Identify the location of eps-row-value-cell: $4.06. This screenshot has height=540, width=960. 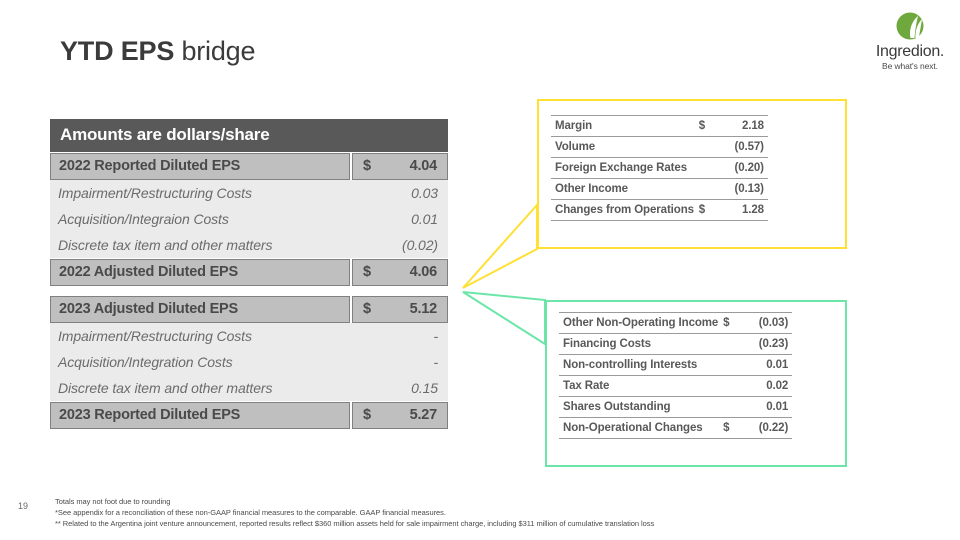
(400, 272).